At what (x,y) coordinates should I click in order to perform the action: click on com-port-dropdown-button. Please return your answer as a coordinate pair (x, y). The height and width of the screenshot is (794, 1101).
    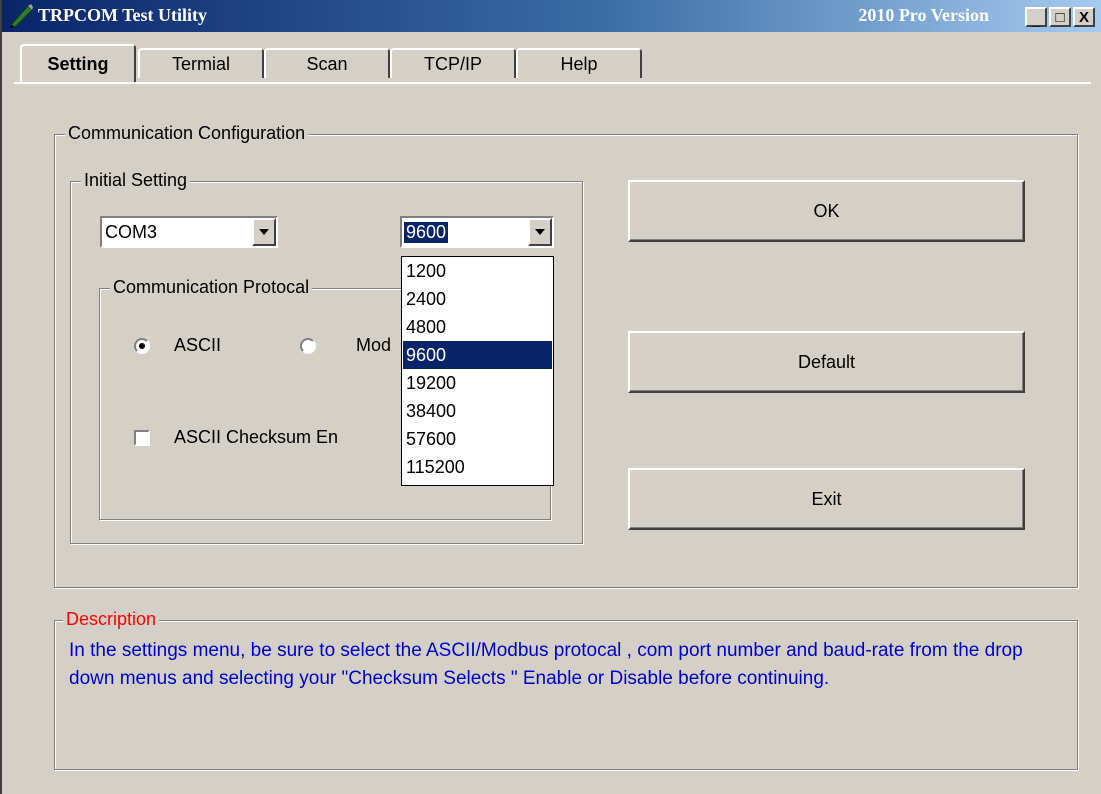
    Looking at the image, I should click on (264, 232).